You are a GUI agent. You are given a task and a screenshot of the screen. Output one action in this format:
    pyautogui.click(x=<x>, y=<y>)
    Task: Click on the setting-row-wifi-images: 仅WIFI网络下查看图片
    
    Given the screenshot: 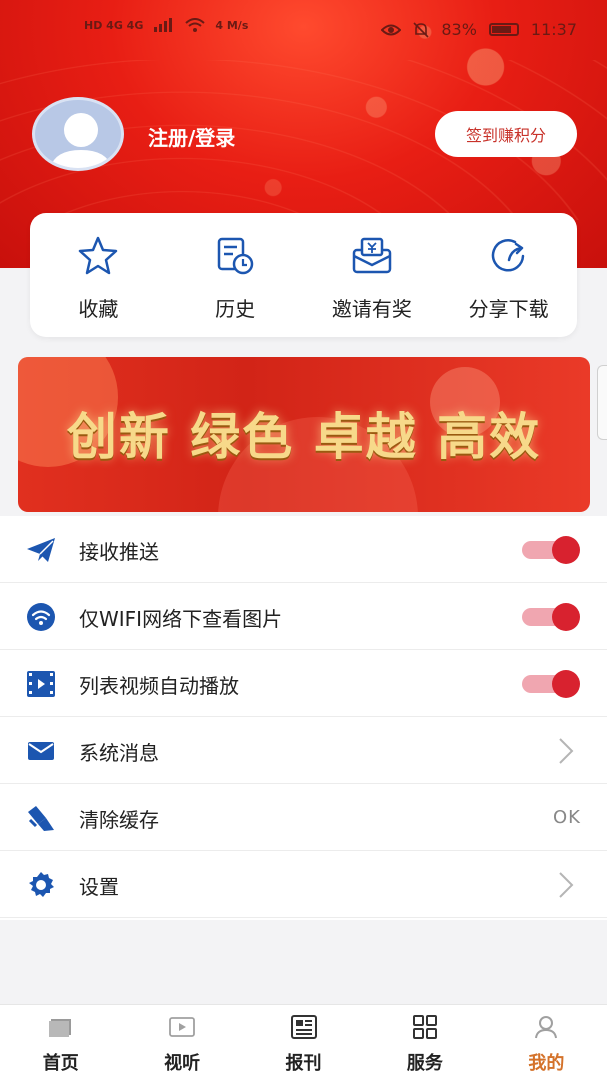 What is the action you would take?
    pyautogui.click(x=303, y=616)
    